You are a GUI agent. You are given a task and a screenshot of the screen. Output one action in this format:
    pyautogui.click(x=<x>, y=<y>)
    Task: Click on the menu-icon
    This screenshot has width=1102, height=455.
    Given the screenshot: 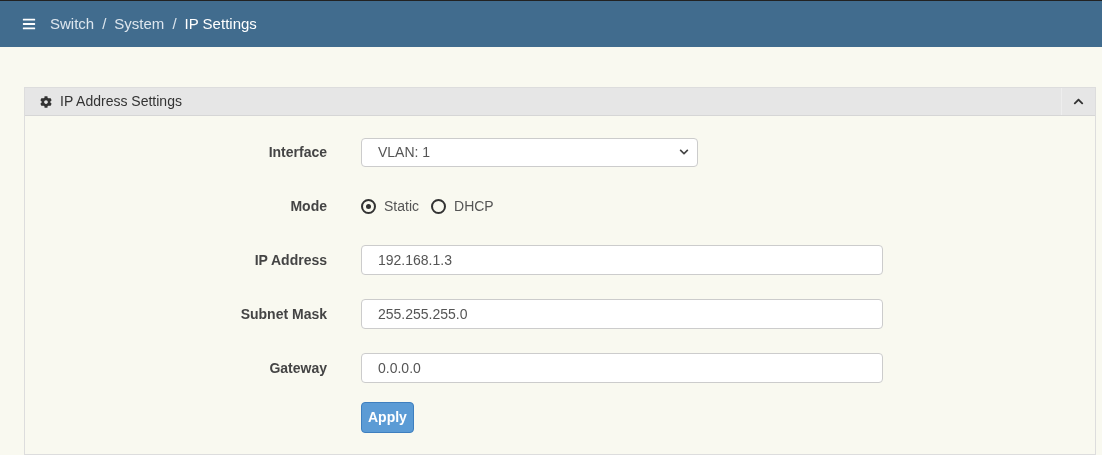 What is the action you would take?
    pyautogui.click(x=29, y=24)
    